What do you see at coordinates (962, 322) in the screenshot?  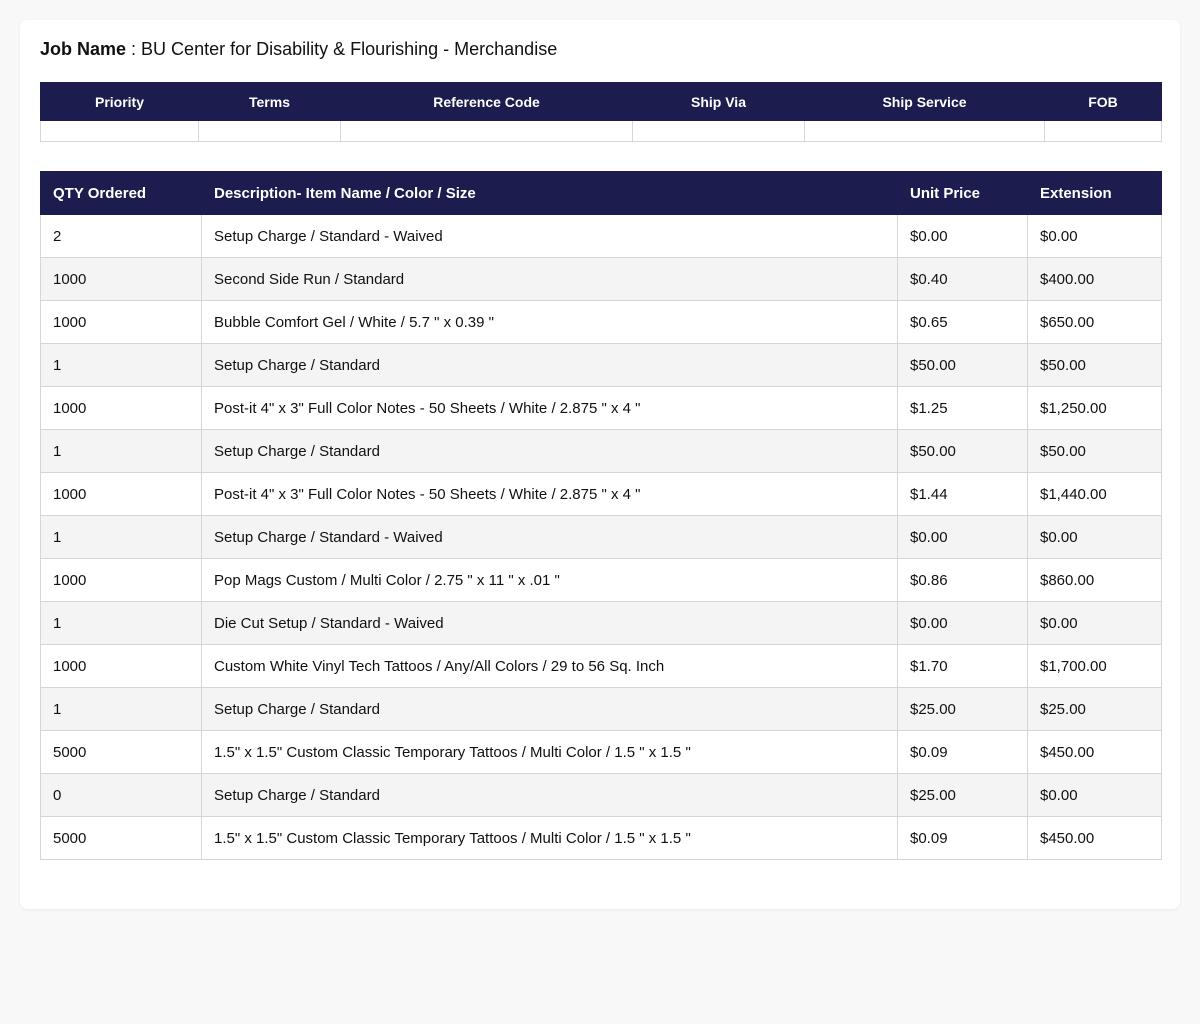 I see `unit-price-cell: $0.65` at bounding box center [962, 322].